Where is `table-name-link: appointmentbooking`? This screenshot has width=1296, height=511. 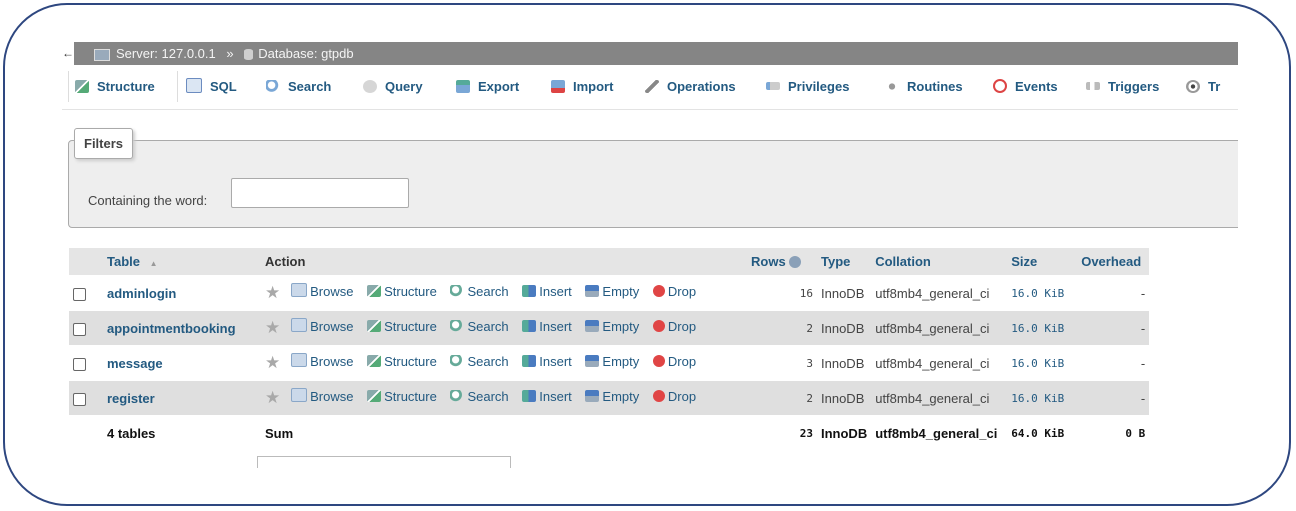
table-name-link: appointmentbooking is located at coordinates (171, 328).